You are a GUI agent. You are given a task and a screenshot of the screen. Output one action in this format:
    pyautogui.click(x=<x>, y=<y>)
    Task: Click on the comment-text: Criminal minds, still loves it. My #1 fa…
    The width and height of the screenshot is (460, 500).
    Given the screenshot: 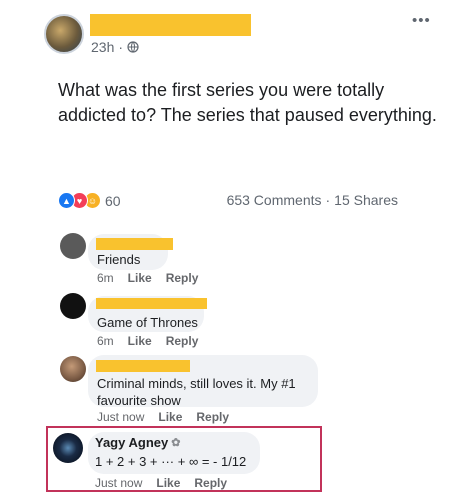 What is the action you would take?
    pyautogui.click(x=196, y=392)
    